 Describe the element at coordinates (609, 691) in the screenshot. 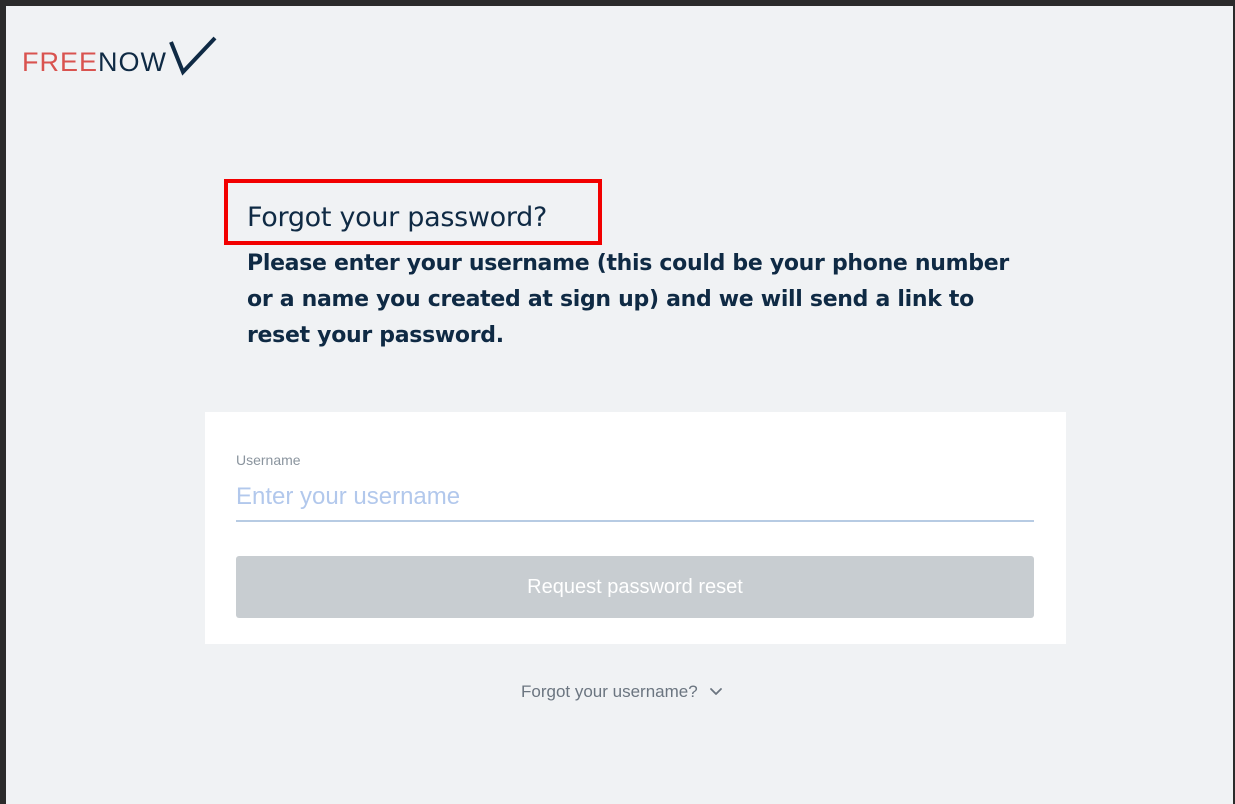

I see `forgot-username-label: Forgot your username?` at that location.